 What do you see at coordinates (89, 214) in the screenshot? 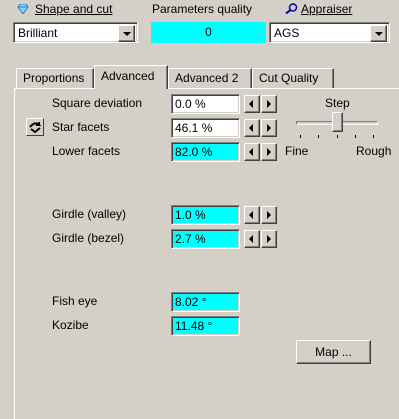
I see `girdle-valley-label: Girdle (valley)` at bounding box center [89, 214].